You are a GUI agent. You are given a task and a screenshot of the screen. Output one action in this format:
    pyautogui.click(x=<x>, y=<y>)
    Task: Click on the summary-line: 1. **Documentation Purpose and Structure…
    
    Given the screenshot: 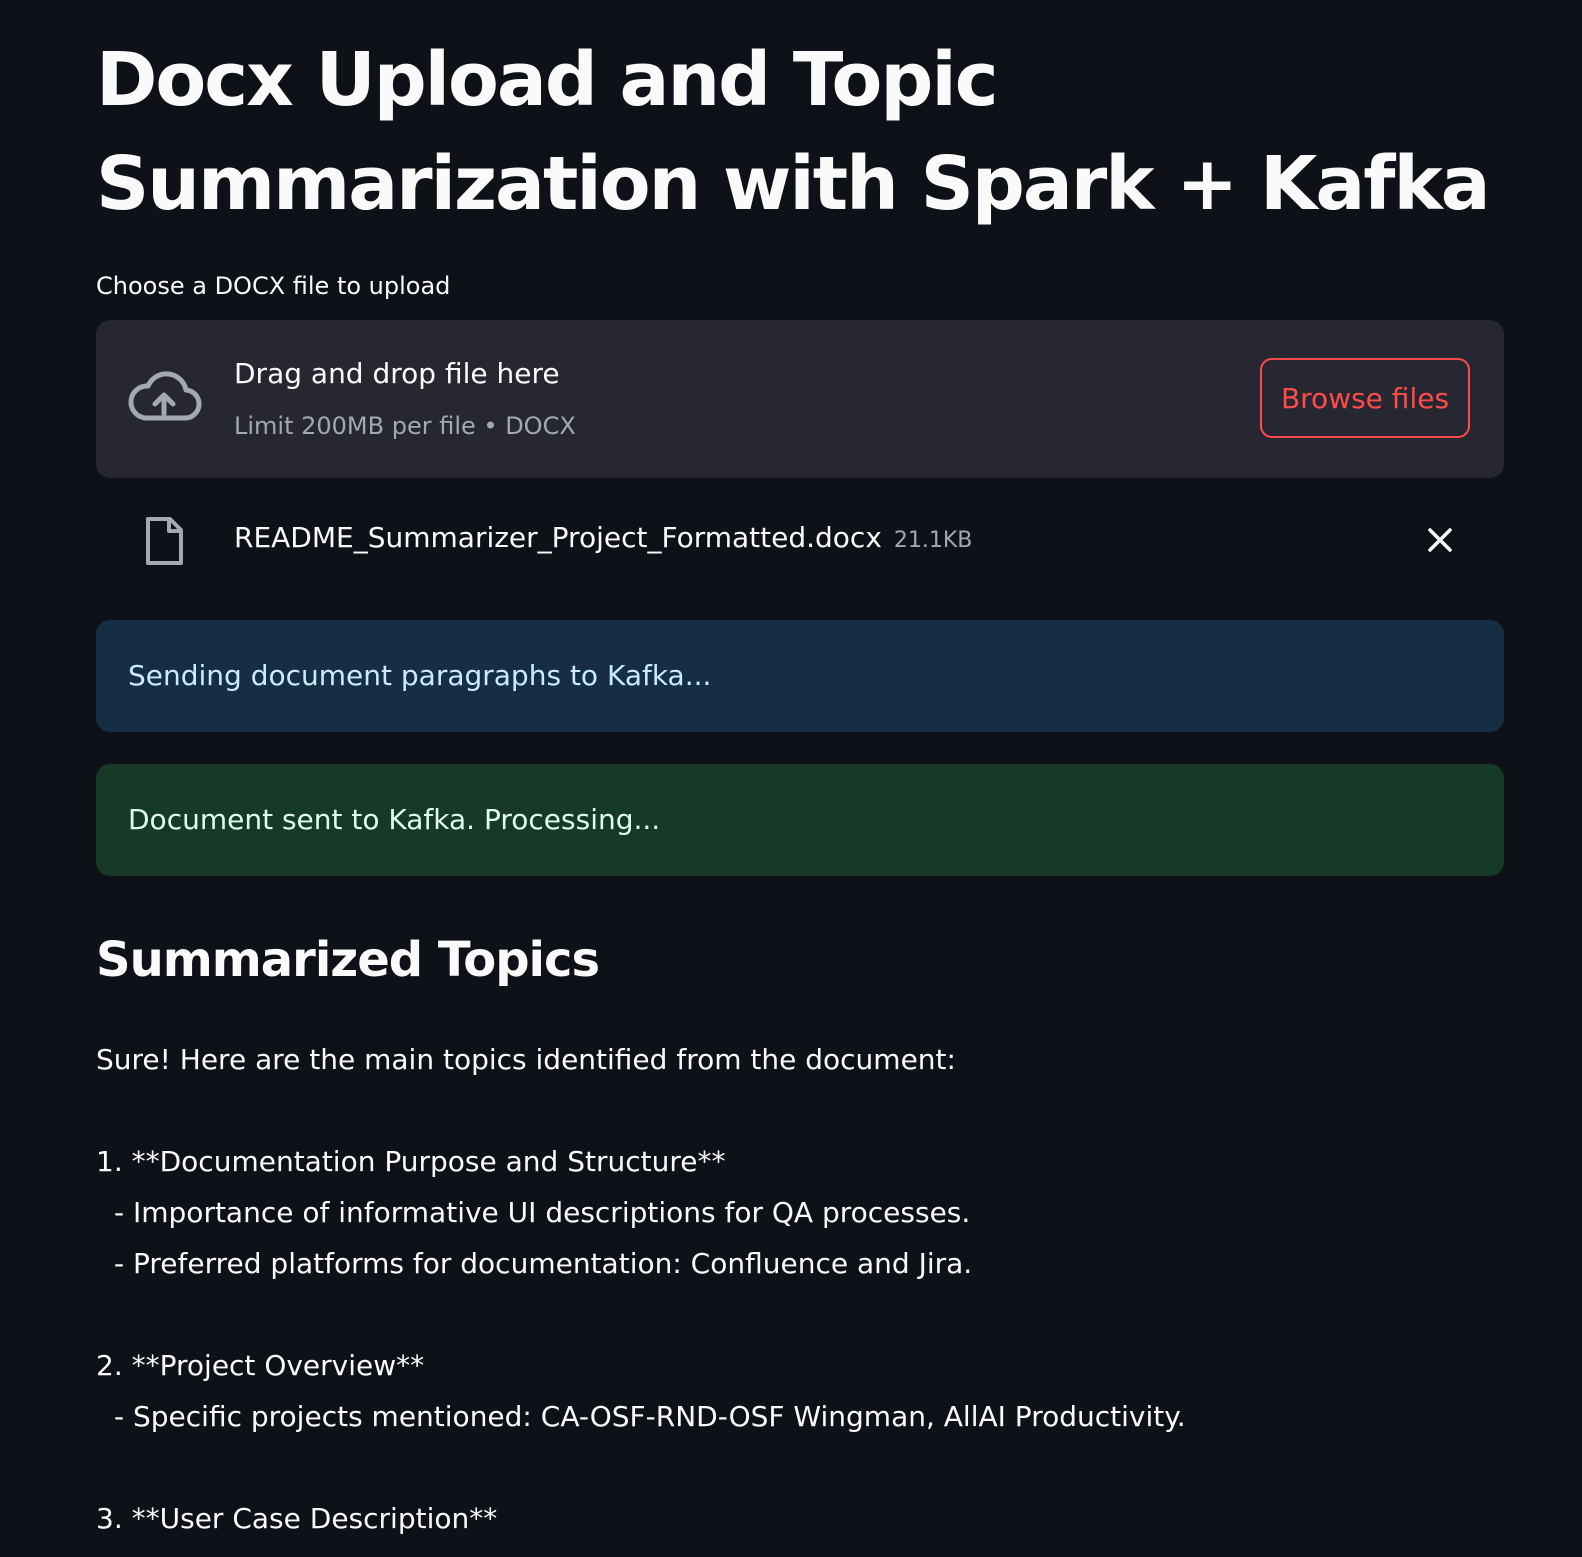 What is the action you would take?
    pyautogui.click(x=411, y=1161)
    